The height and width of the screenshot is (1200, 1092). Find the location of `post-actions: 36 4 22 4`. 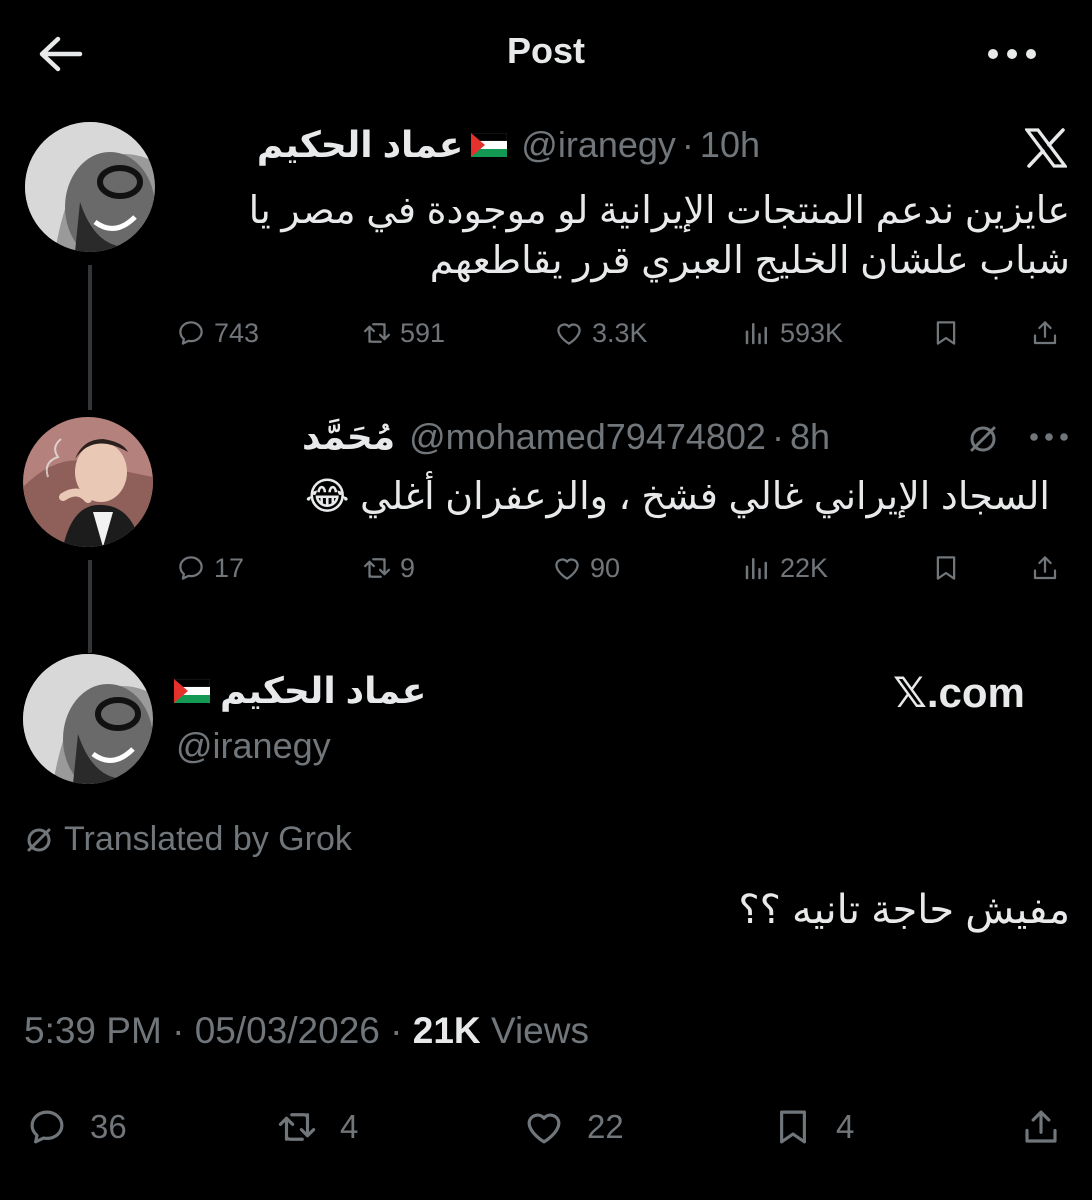

post-actions: 36 4 22 4 is located at coordinates (546, 1127).